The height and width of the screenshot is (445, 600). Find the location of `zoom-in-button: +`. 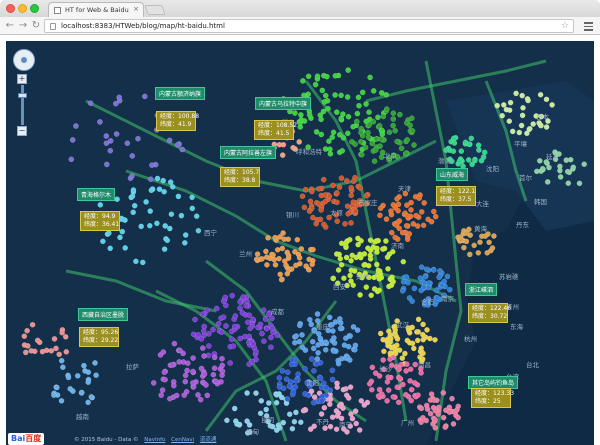

zoom-in-button: + is located at coordinates (22, 79).